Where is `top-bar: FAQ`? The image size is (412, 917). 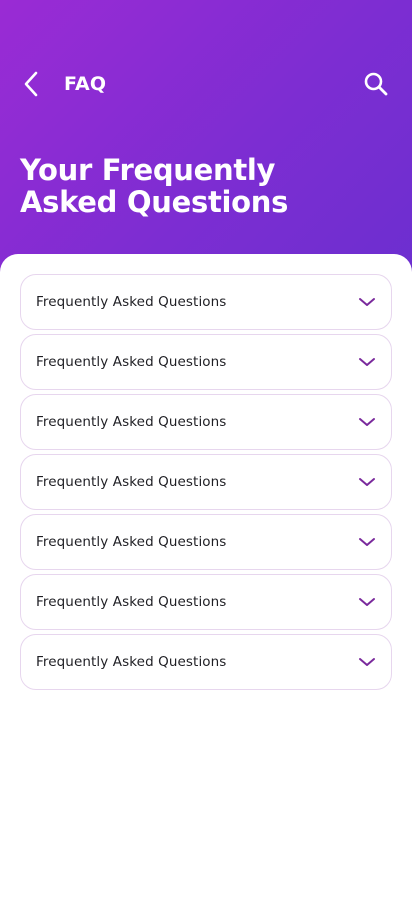
top-bar: FAQ is located at coordinates (206, 84).